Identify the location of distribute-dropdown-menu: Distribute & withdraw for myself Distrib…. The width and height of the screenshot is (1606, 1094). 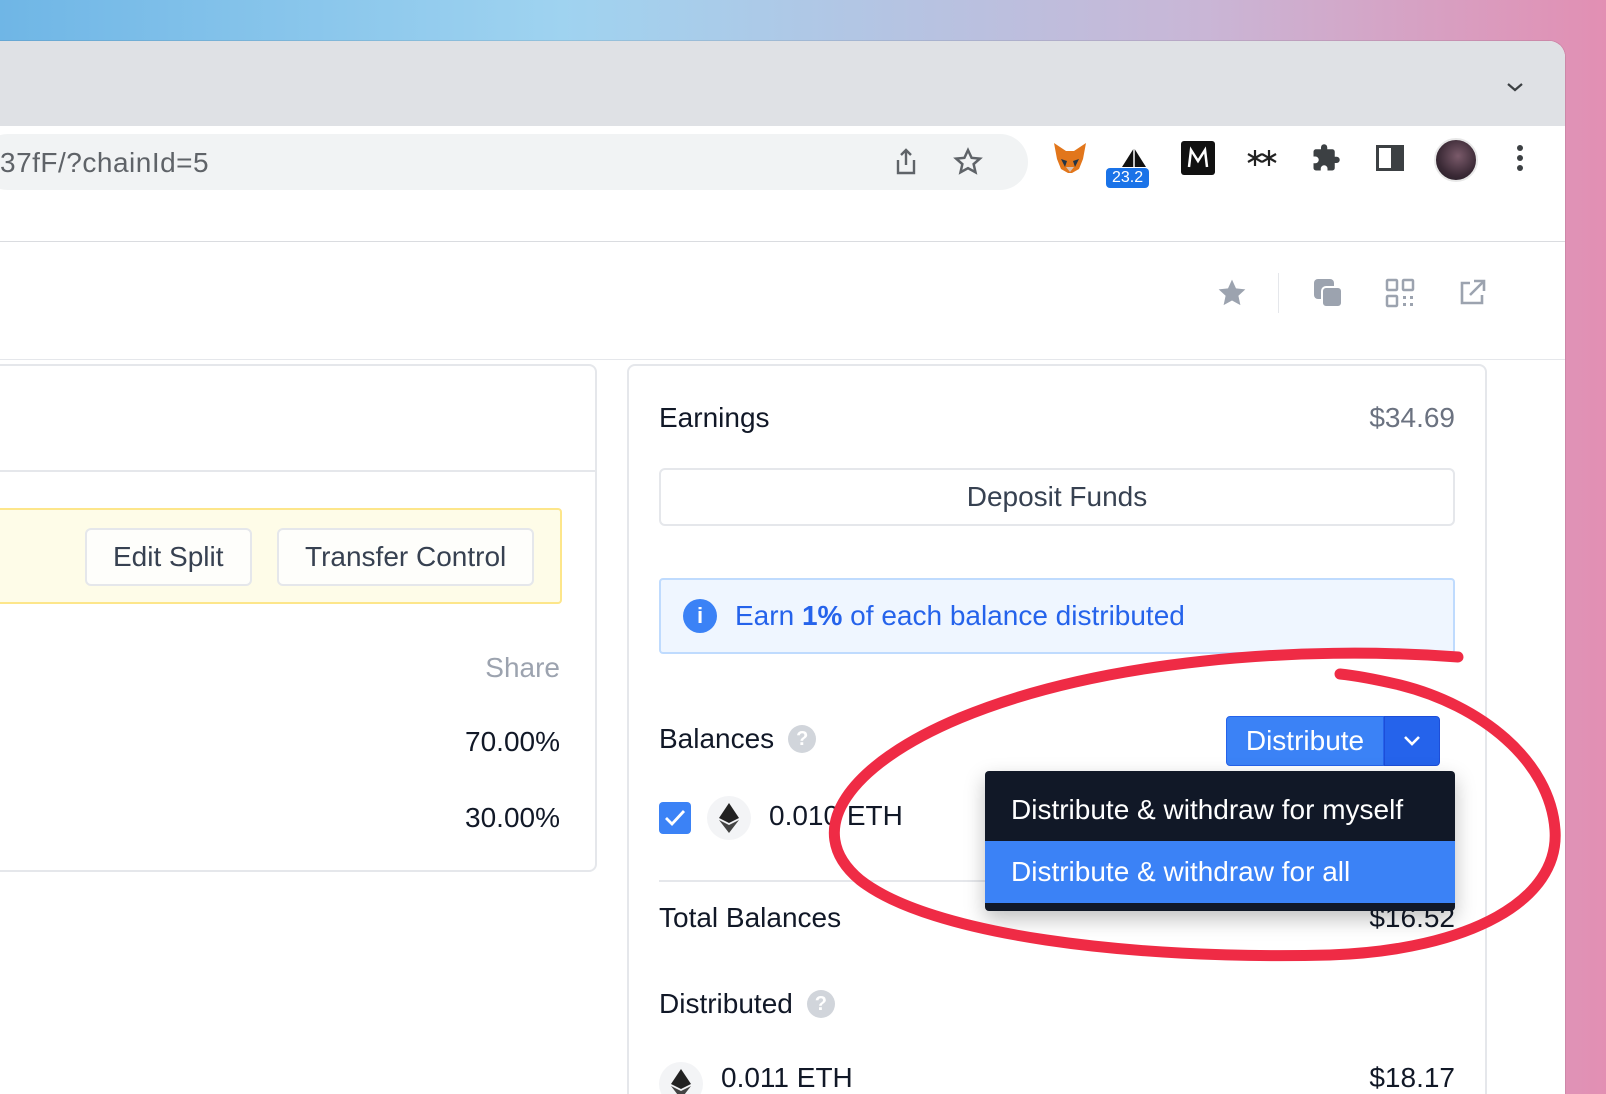
(1220, 841).